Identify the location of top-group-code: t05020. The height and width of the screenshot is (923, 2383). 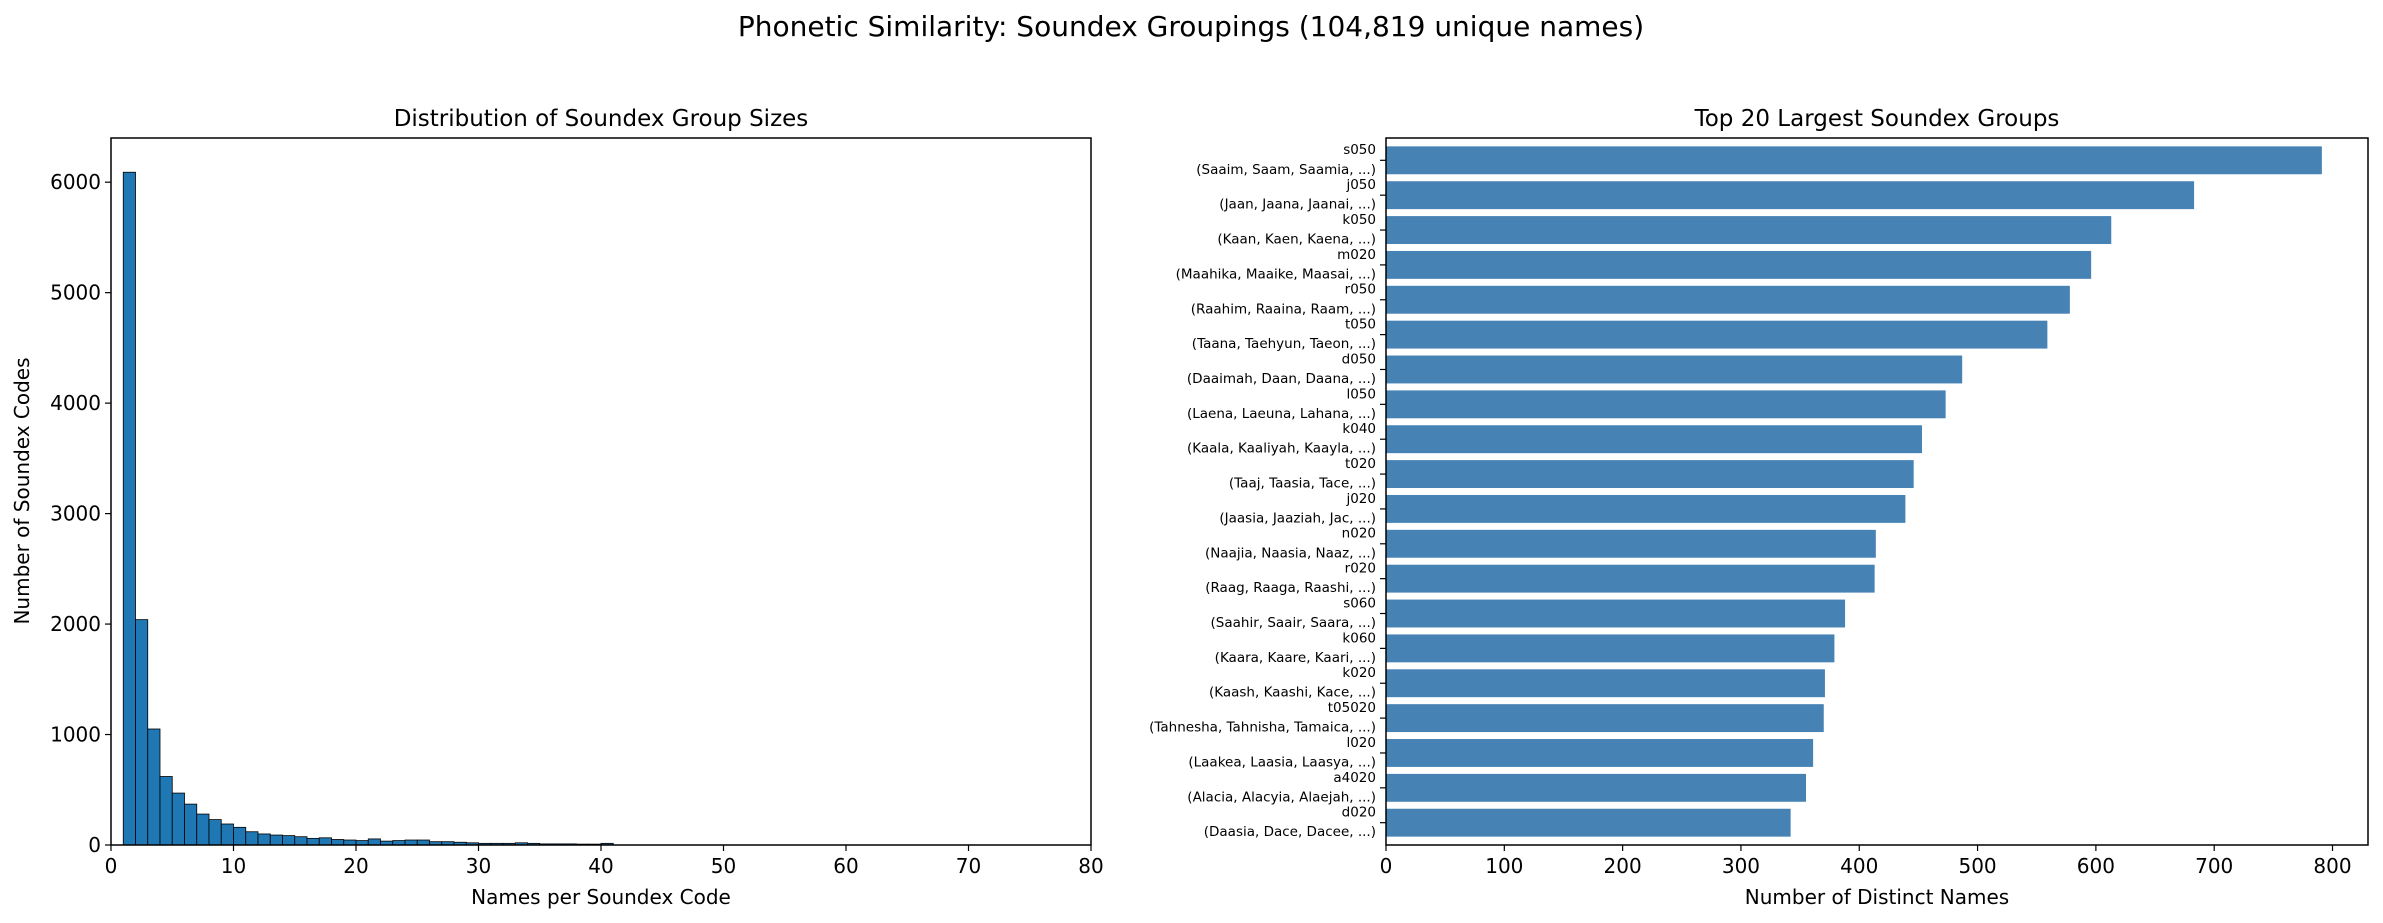
(1352, 708).